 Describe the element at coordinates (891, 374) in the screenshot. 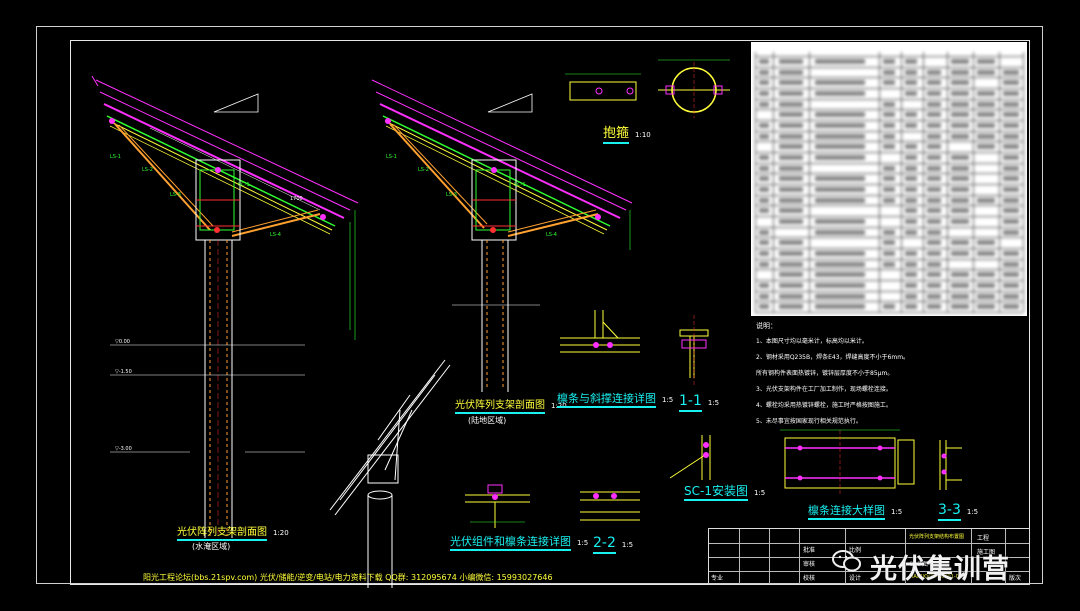

I see `notes-item: 所有钢构件表面热镀锌，镀锌层厚度不小于85μm。` at that location.